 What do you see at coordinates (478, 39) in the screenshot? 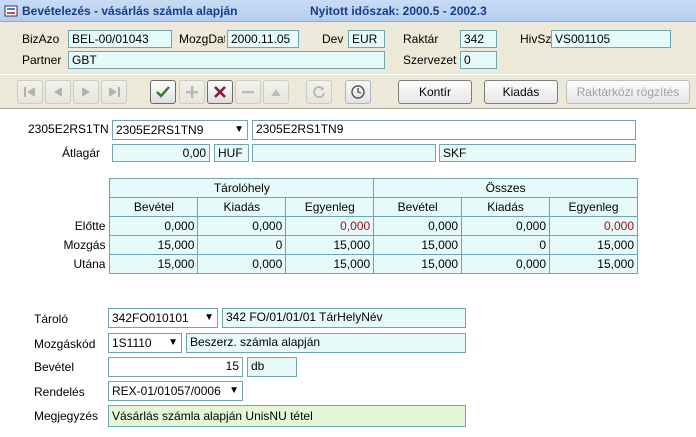
I see `raktar-field: 342` at bounding box center [478, 39].